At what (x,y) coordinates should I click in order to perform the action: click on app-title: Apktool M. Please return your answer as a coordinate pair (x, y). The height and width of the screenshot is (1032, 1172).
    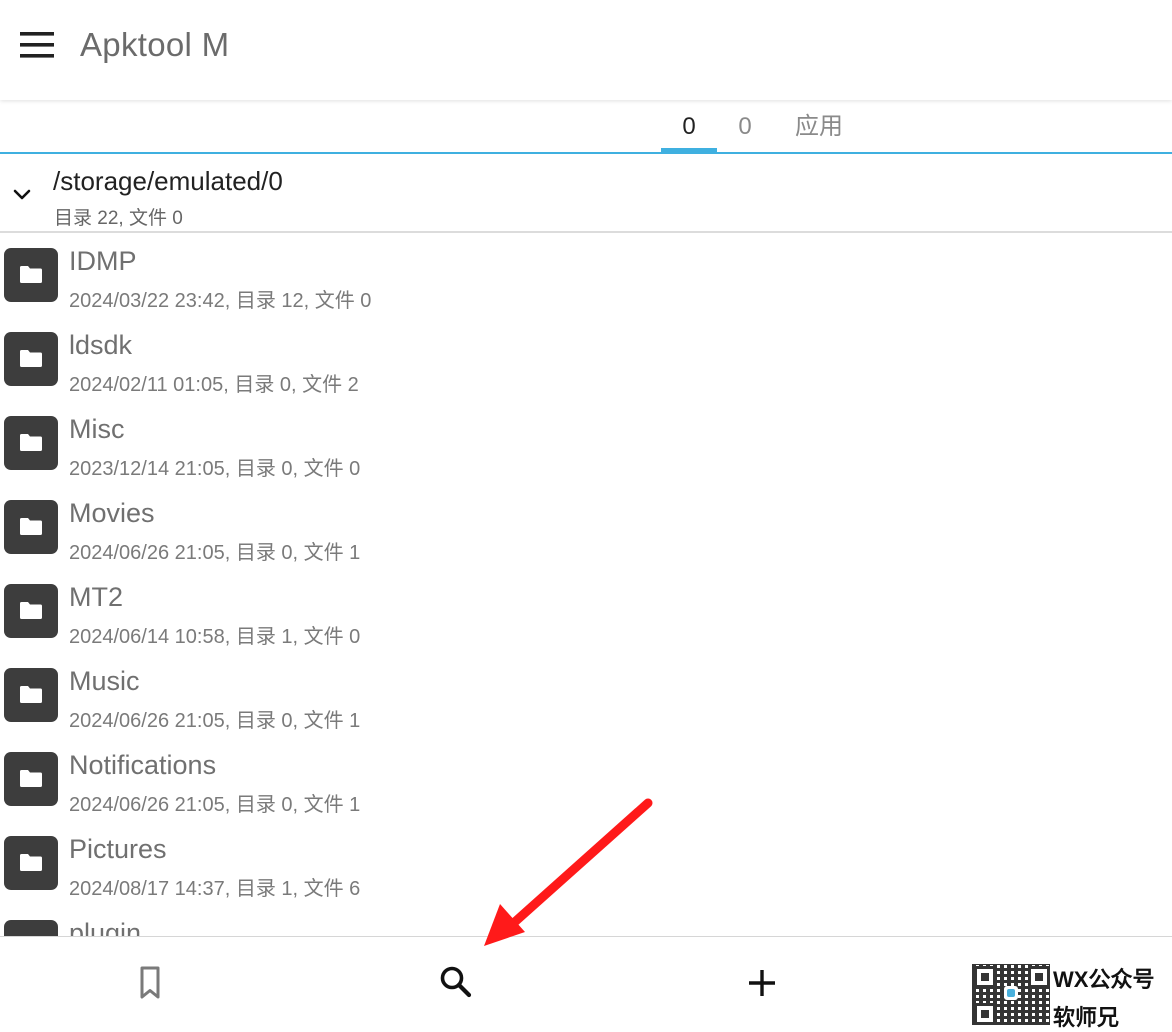
    Looking at the image, I should click on (155, 44).